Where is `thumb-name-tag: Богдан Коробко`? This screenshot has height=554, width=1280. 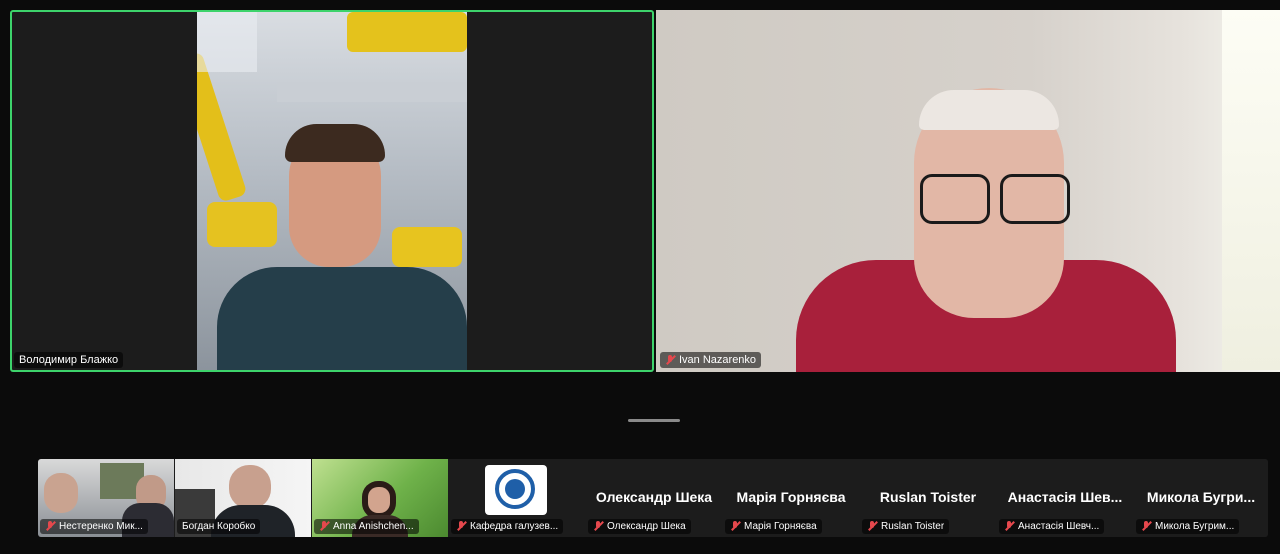
thumb-name-tag: Богдан Коробко is located at coordinates (219, 526).